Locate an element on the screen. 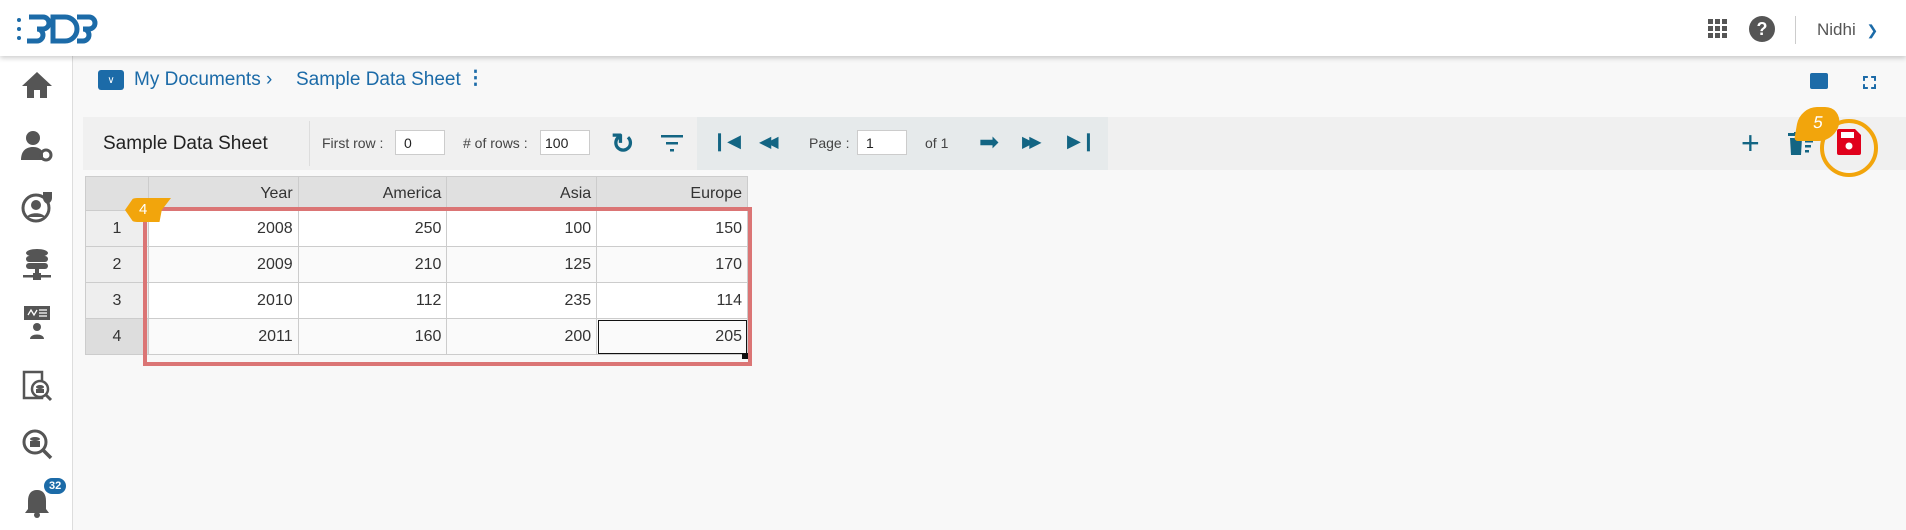  first-row-label: First row : is located at coordinates (353, 143).